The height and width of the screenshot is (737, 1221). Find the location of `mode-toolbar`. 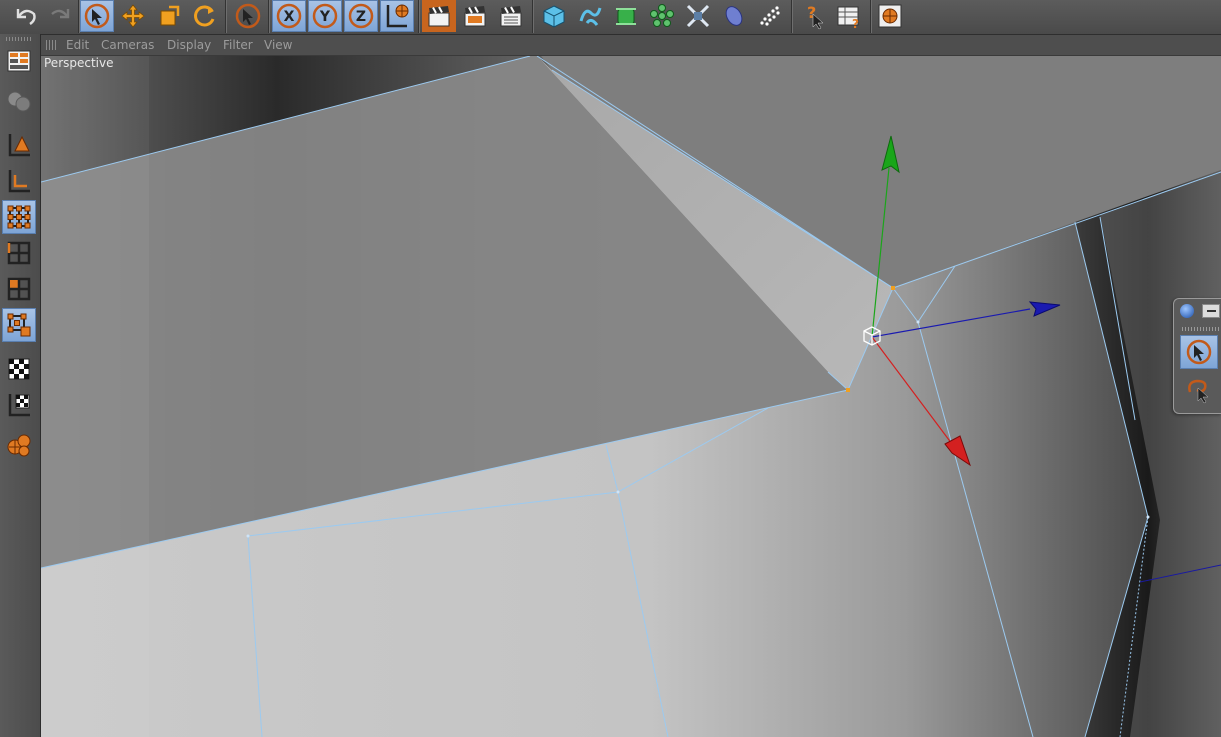

mode-toolbar is located at coordinates (20, 385).